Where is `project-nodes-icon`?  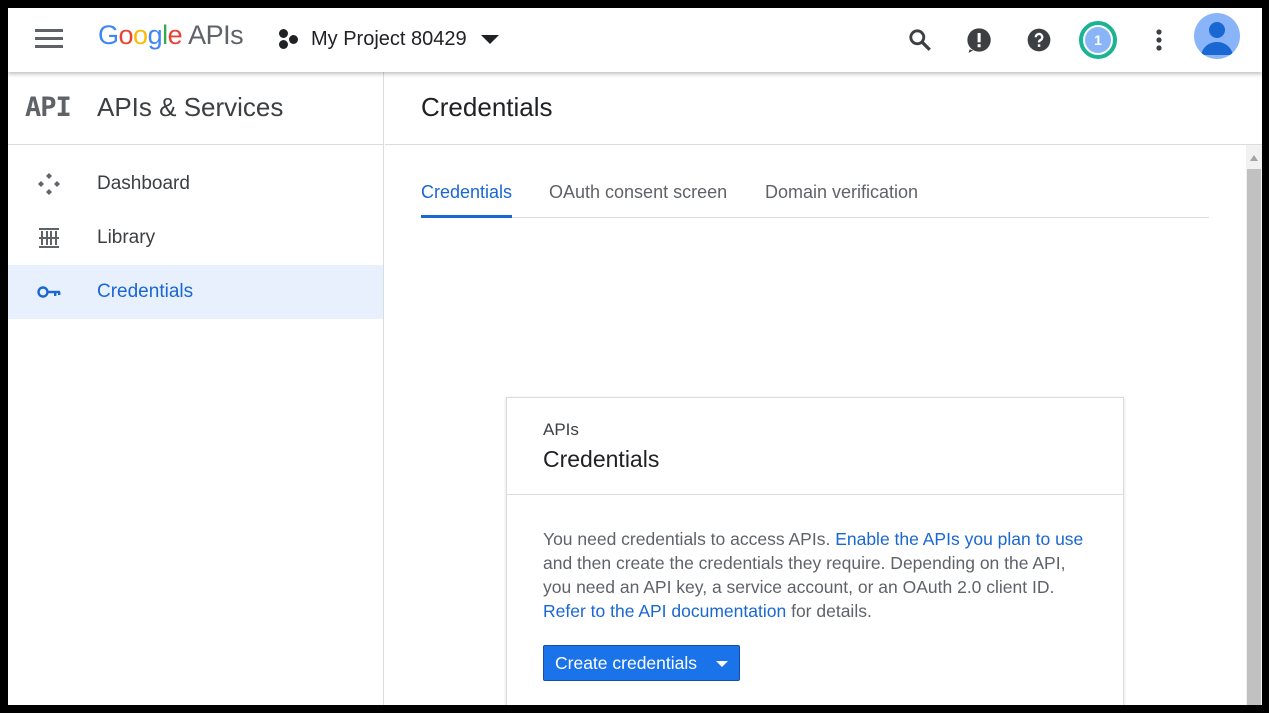 project-nodes-icon is located at coordinates (289, 39).